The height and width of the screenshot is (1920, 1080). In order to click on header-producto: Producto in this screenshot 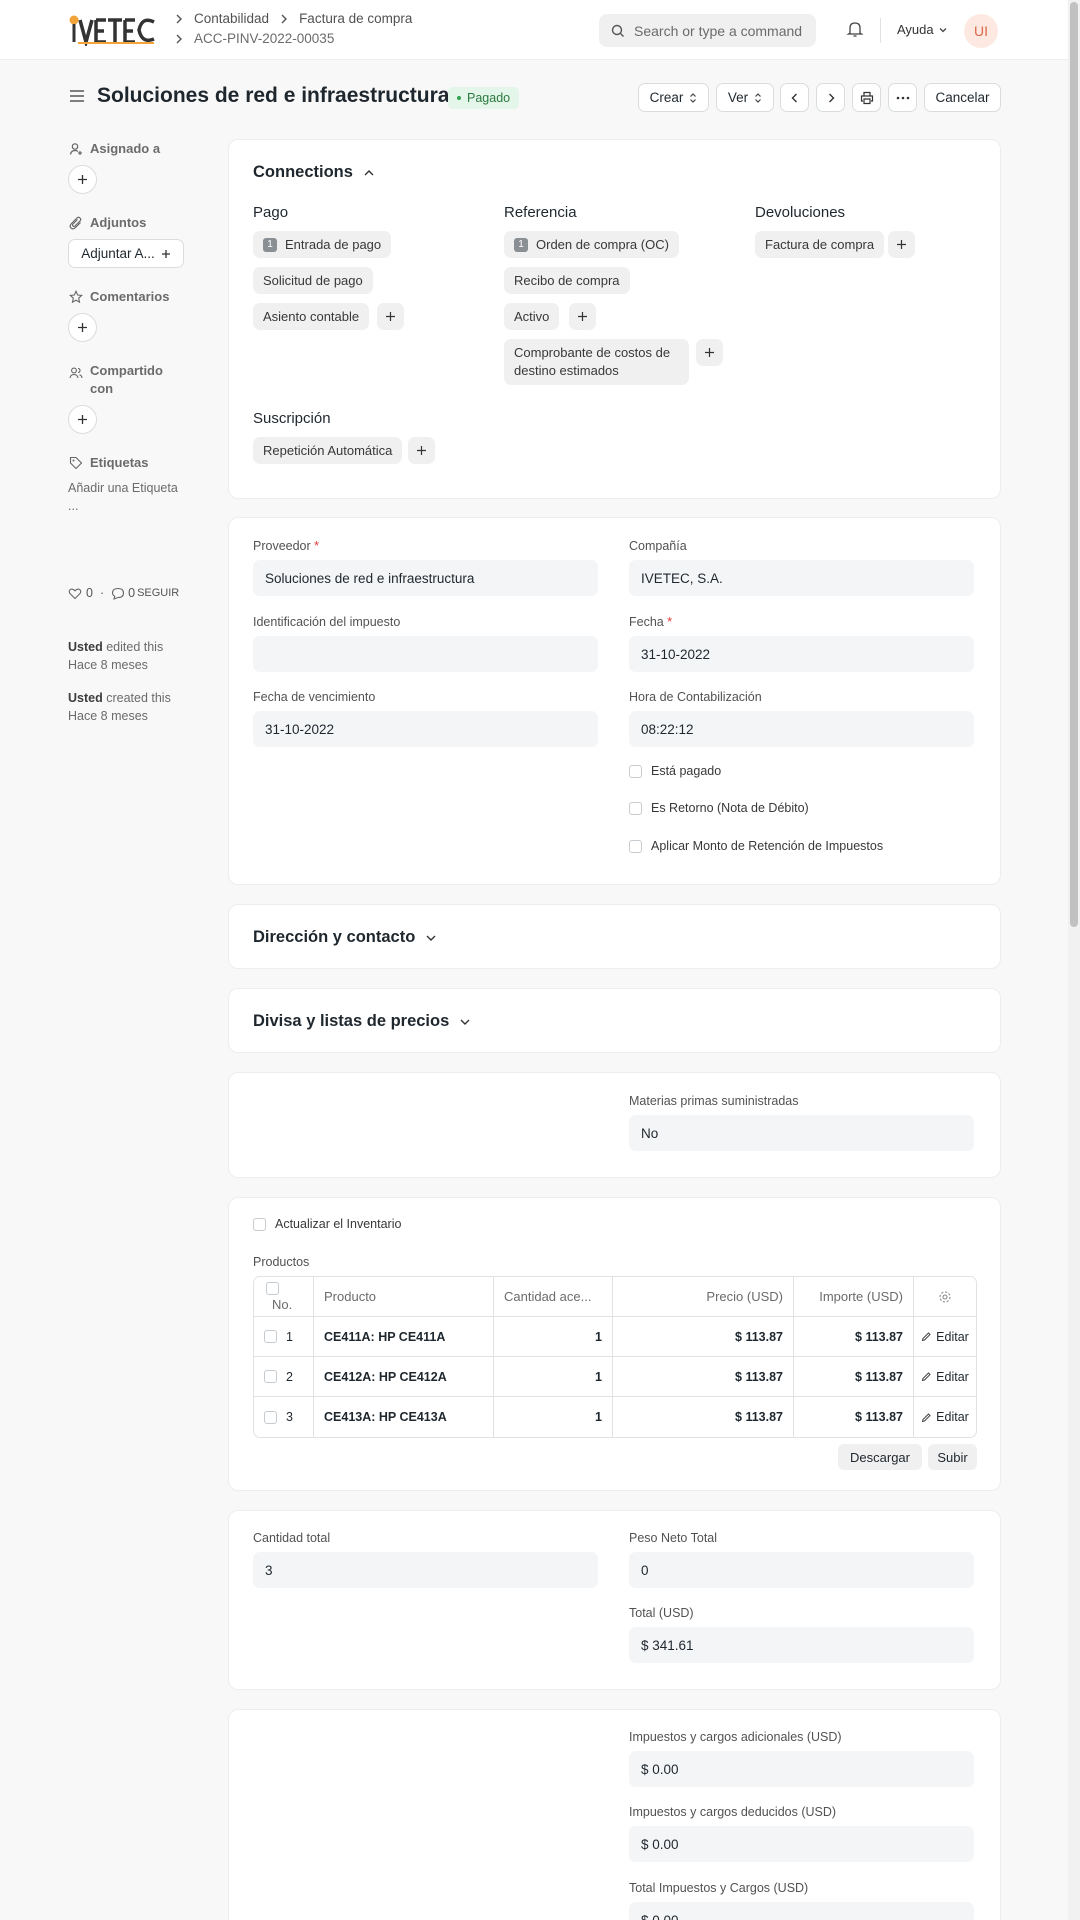, I will do `click(404, 1296)`.